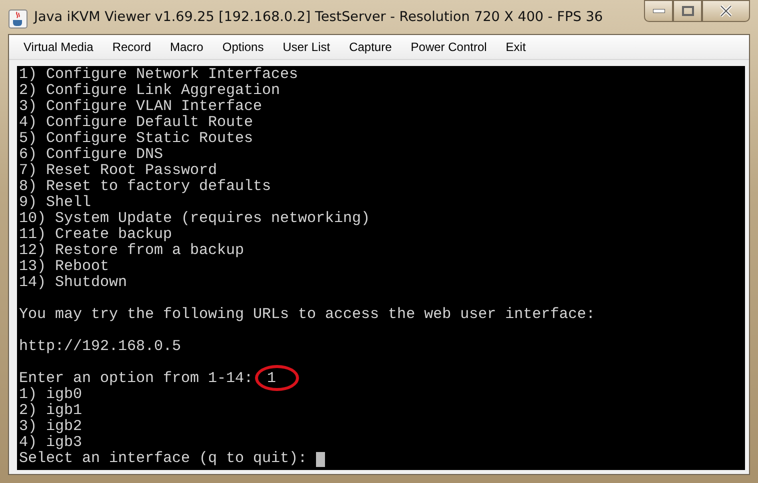 The image size is (758, 483). I want to click on minimize-button, so click(658, 11).